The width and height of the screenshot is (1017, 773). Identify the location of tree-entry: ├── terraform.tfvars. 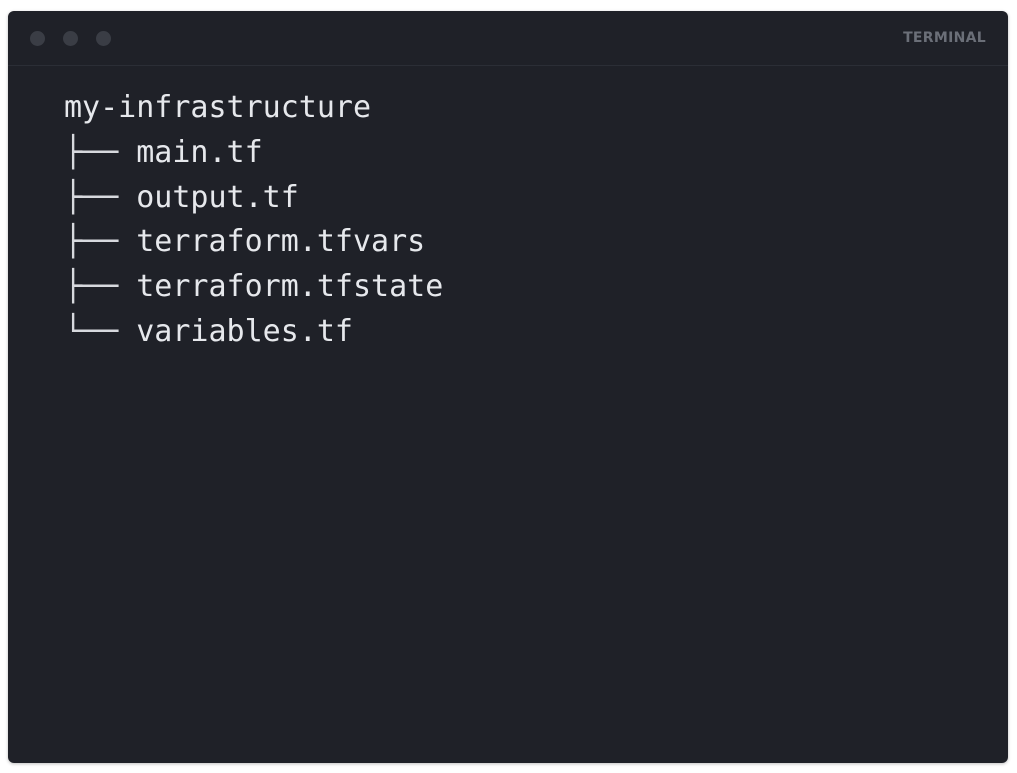
(253, 242).